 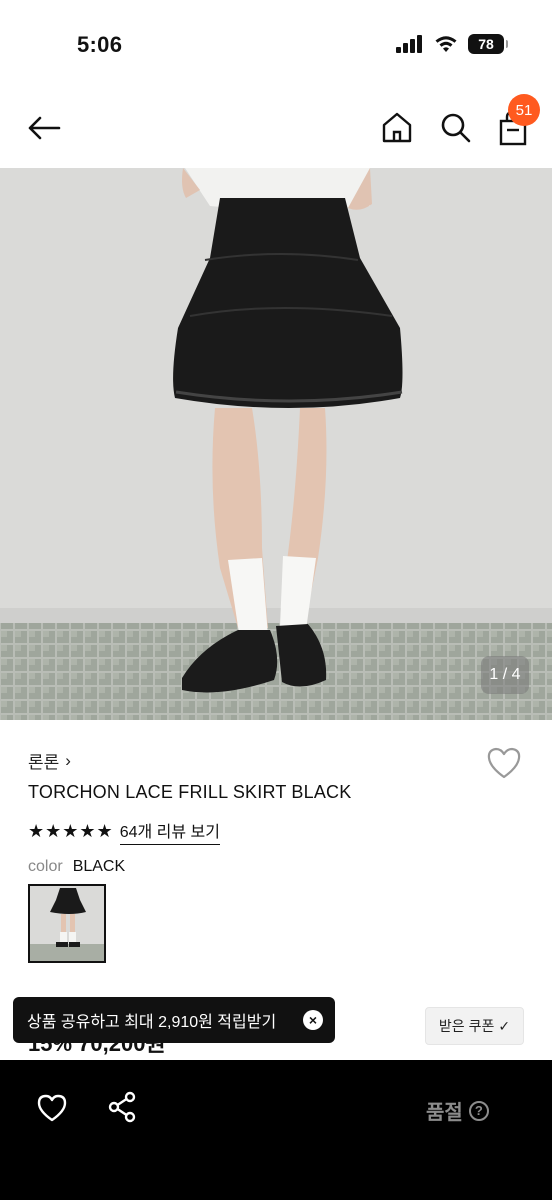 I want to click on status-time: 5:06, so click(x=100, y=44).